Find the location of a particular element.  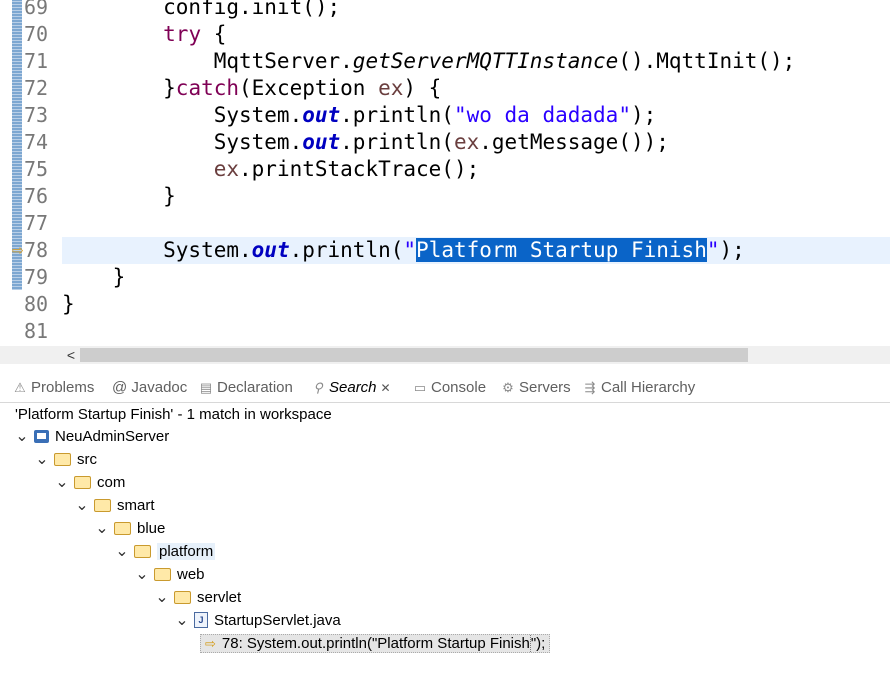

code-token: .printStackTrace(); is located at coordinates (359, 169).